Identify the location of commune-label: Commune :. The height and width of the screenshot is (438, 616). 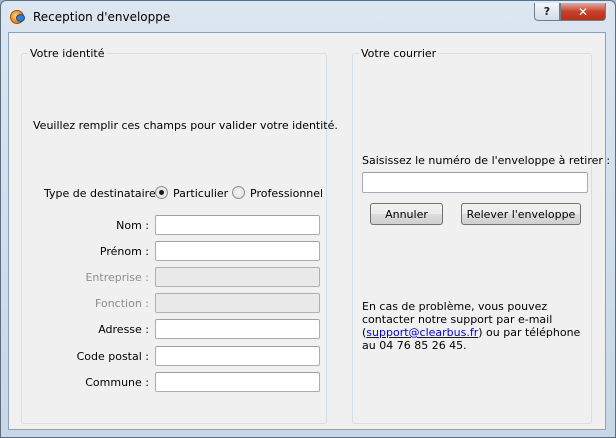
(117, 382).